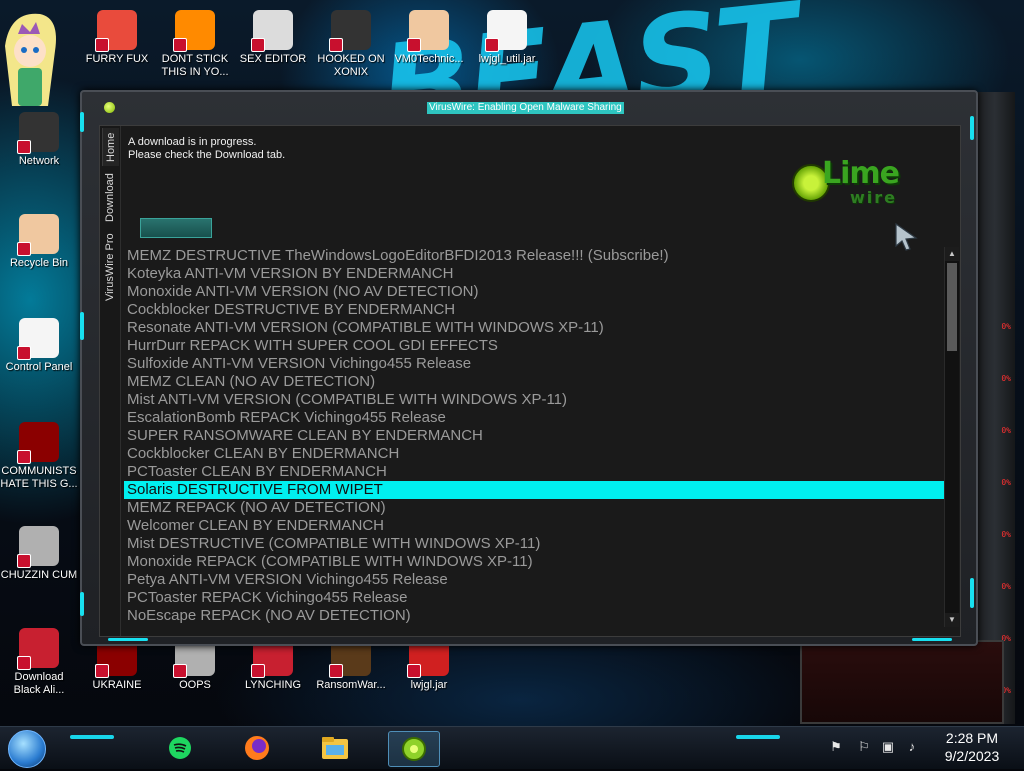 The image size is (1024, 771). What do you see at coordinates (951, 437) in the screenshot?
I see `list-scrollbar: ▲ ▼` at bounding box center [951, 437].